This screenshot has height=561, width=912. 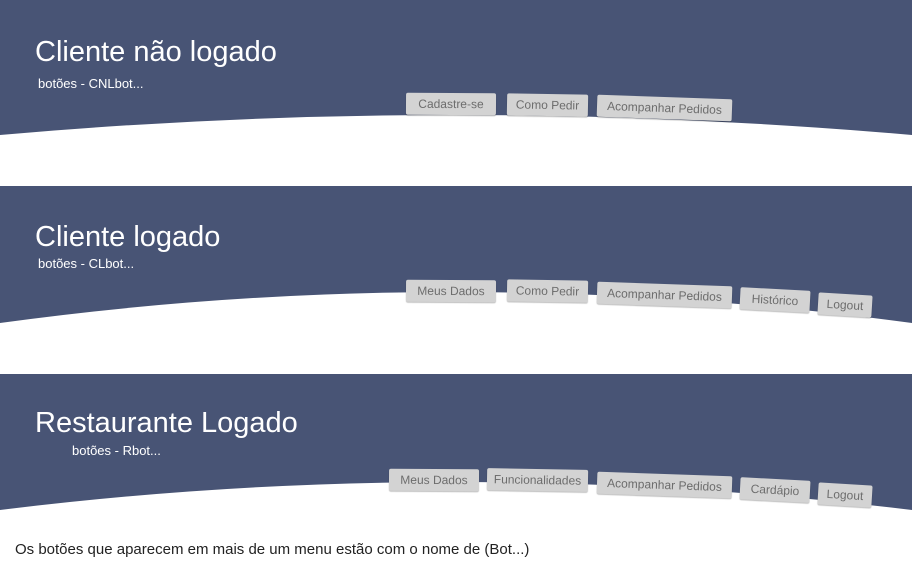 What do you see at coordinates (128, 237) in the screenshot?
I see `menu-title: Cliente logado` at bounding box center [128, 237].